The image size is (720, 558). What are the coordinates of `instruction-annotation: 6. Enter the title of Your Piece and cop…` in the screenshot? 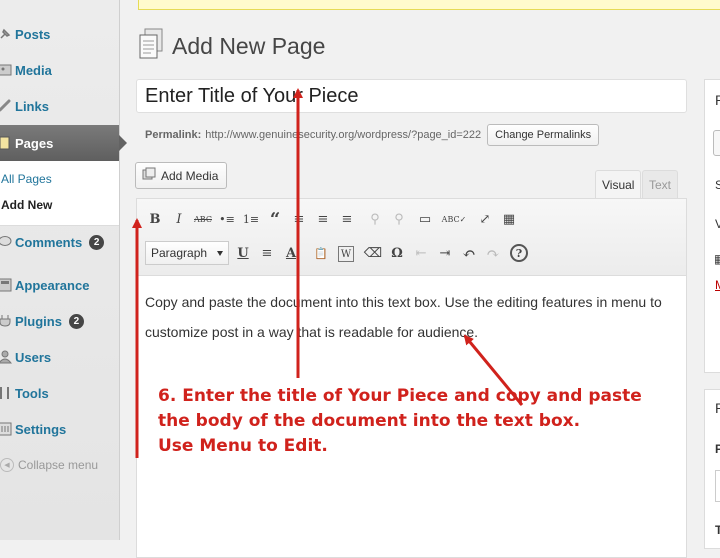 It's located at (400, 421).